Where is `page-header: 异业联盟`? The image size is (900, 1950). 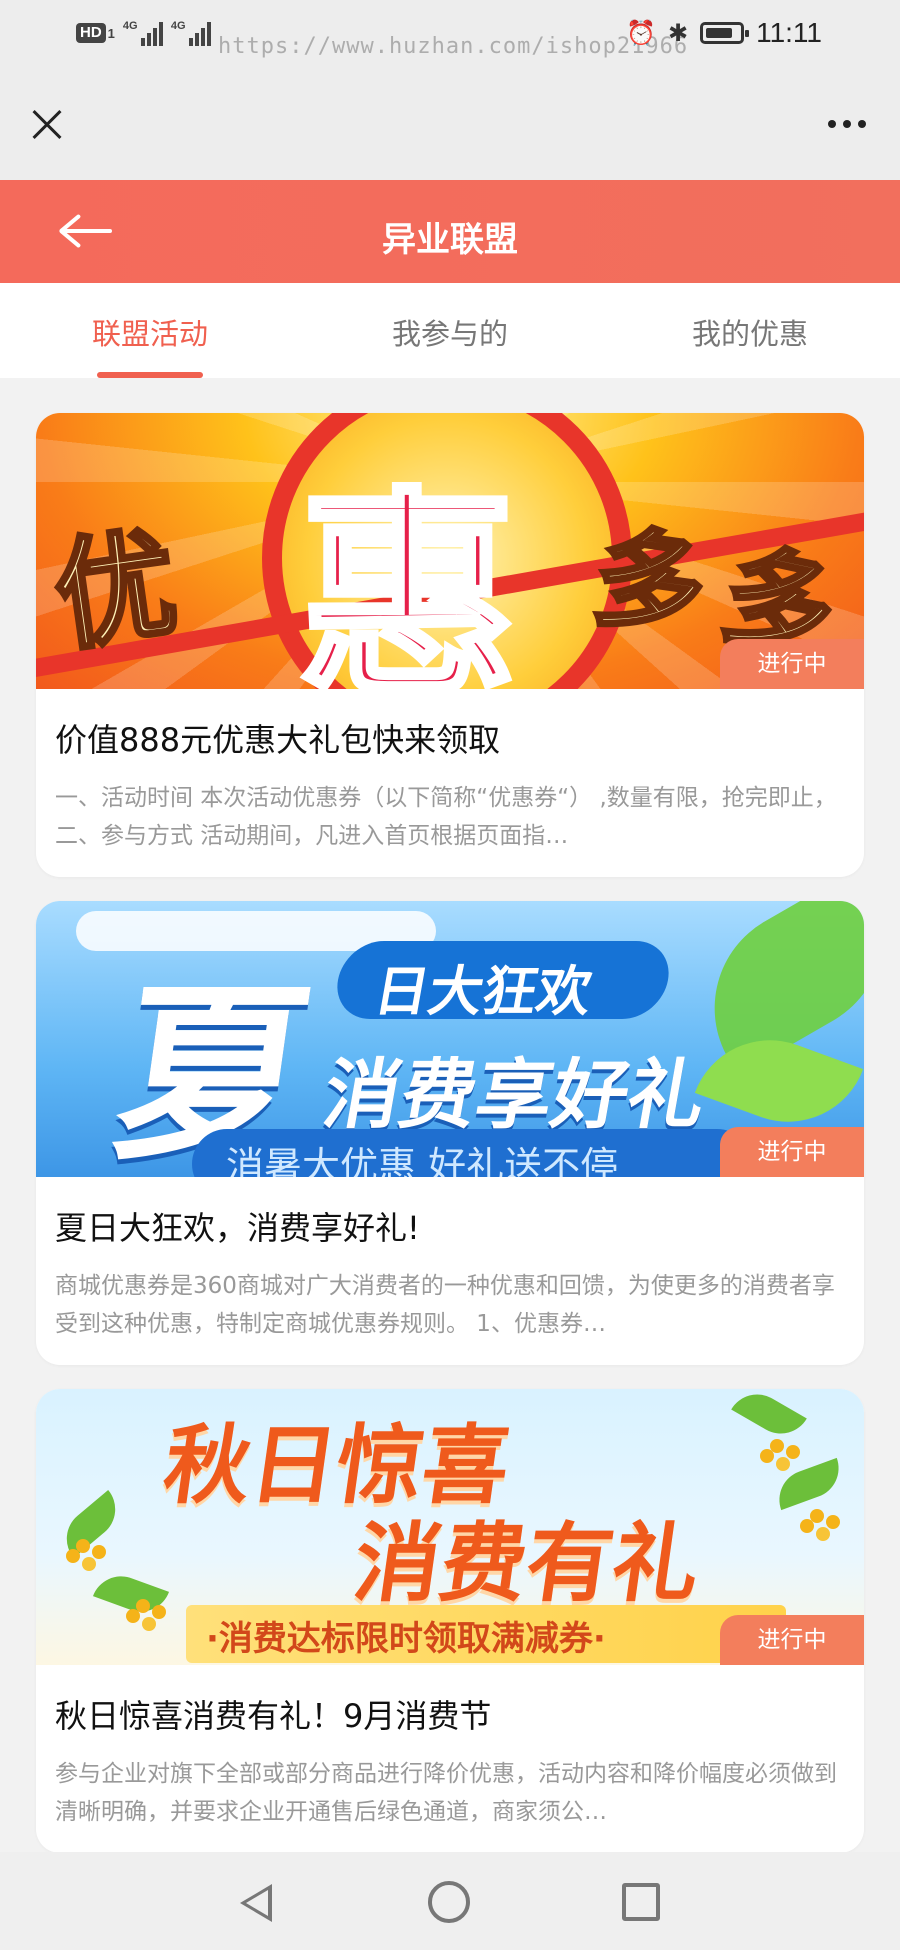 page-header: 异业联盟 is located at coordinates (450, 231).